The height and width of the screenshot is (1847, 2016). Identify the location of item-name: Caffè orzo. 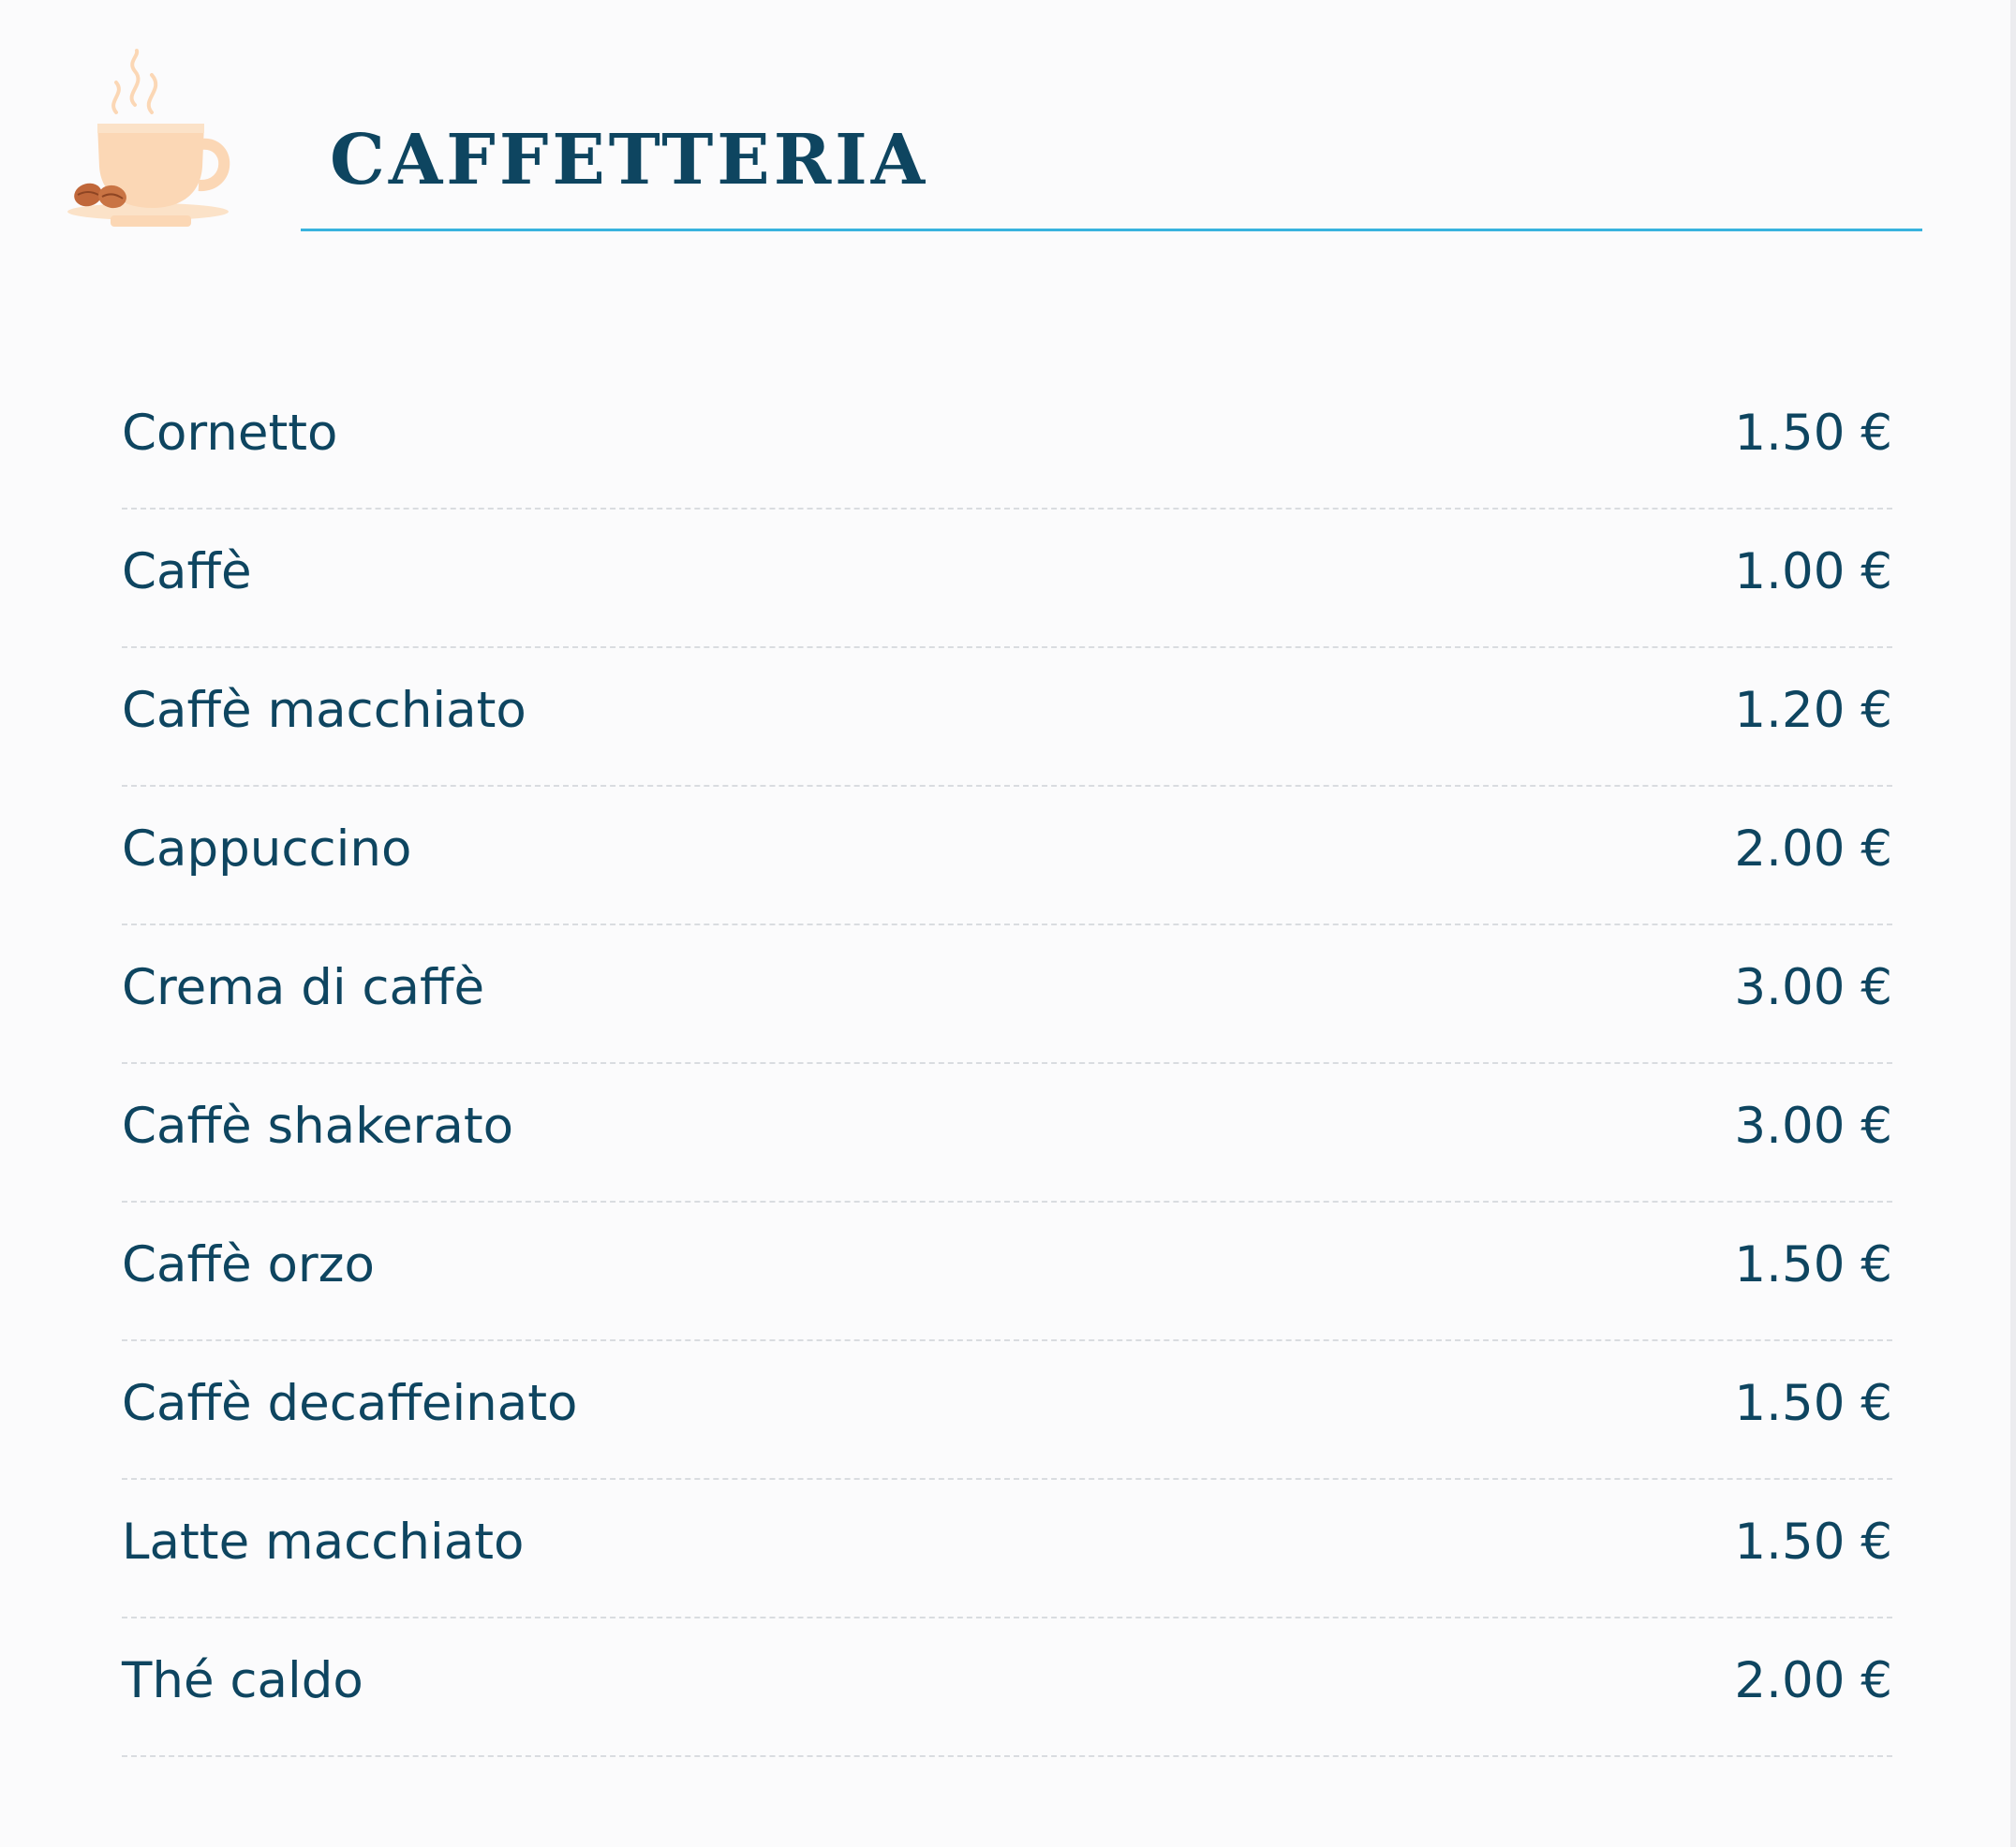
(248, 1264).